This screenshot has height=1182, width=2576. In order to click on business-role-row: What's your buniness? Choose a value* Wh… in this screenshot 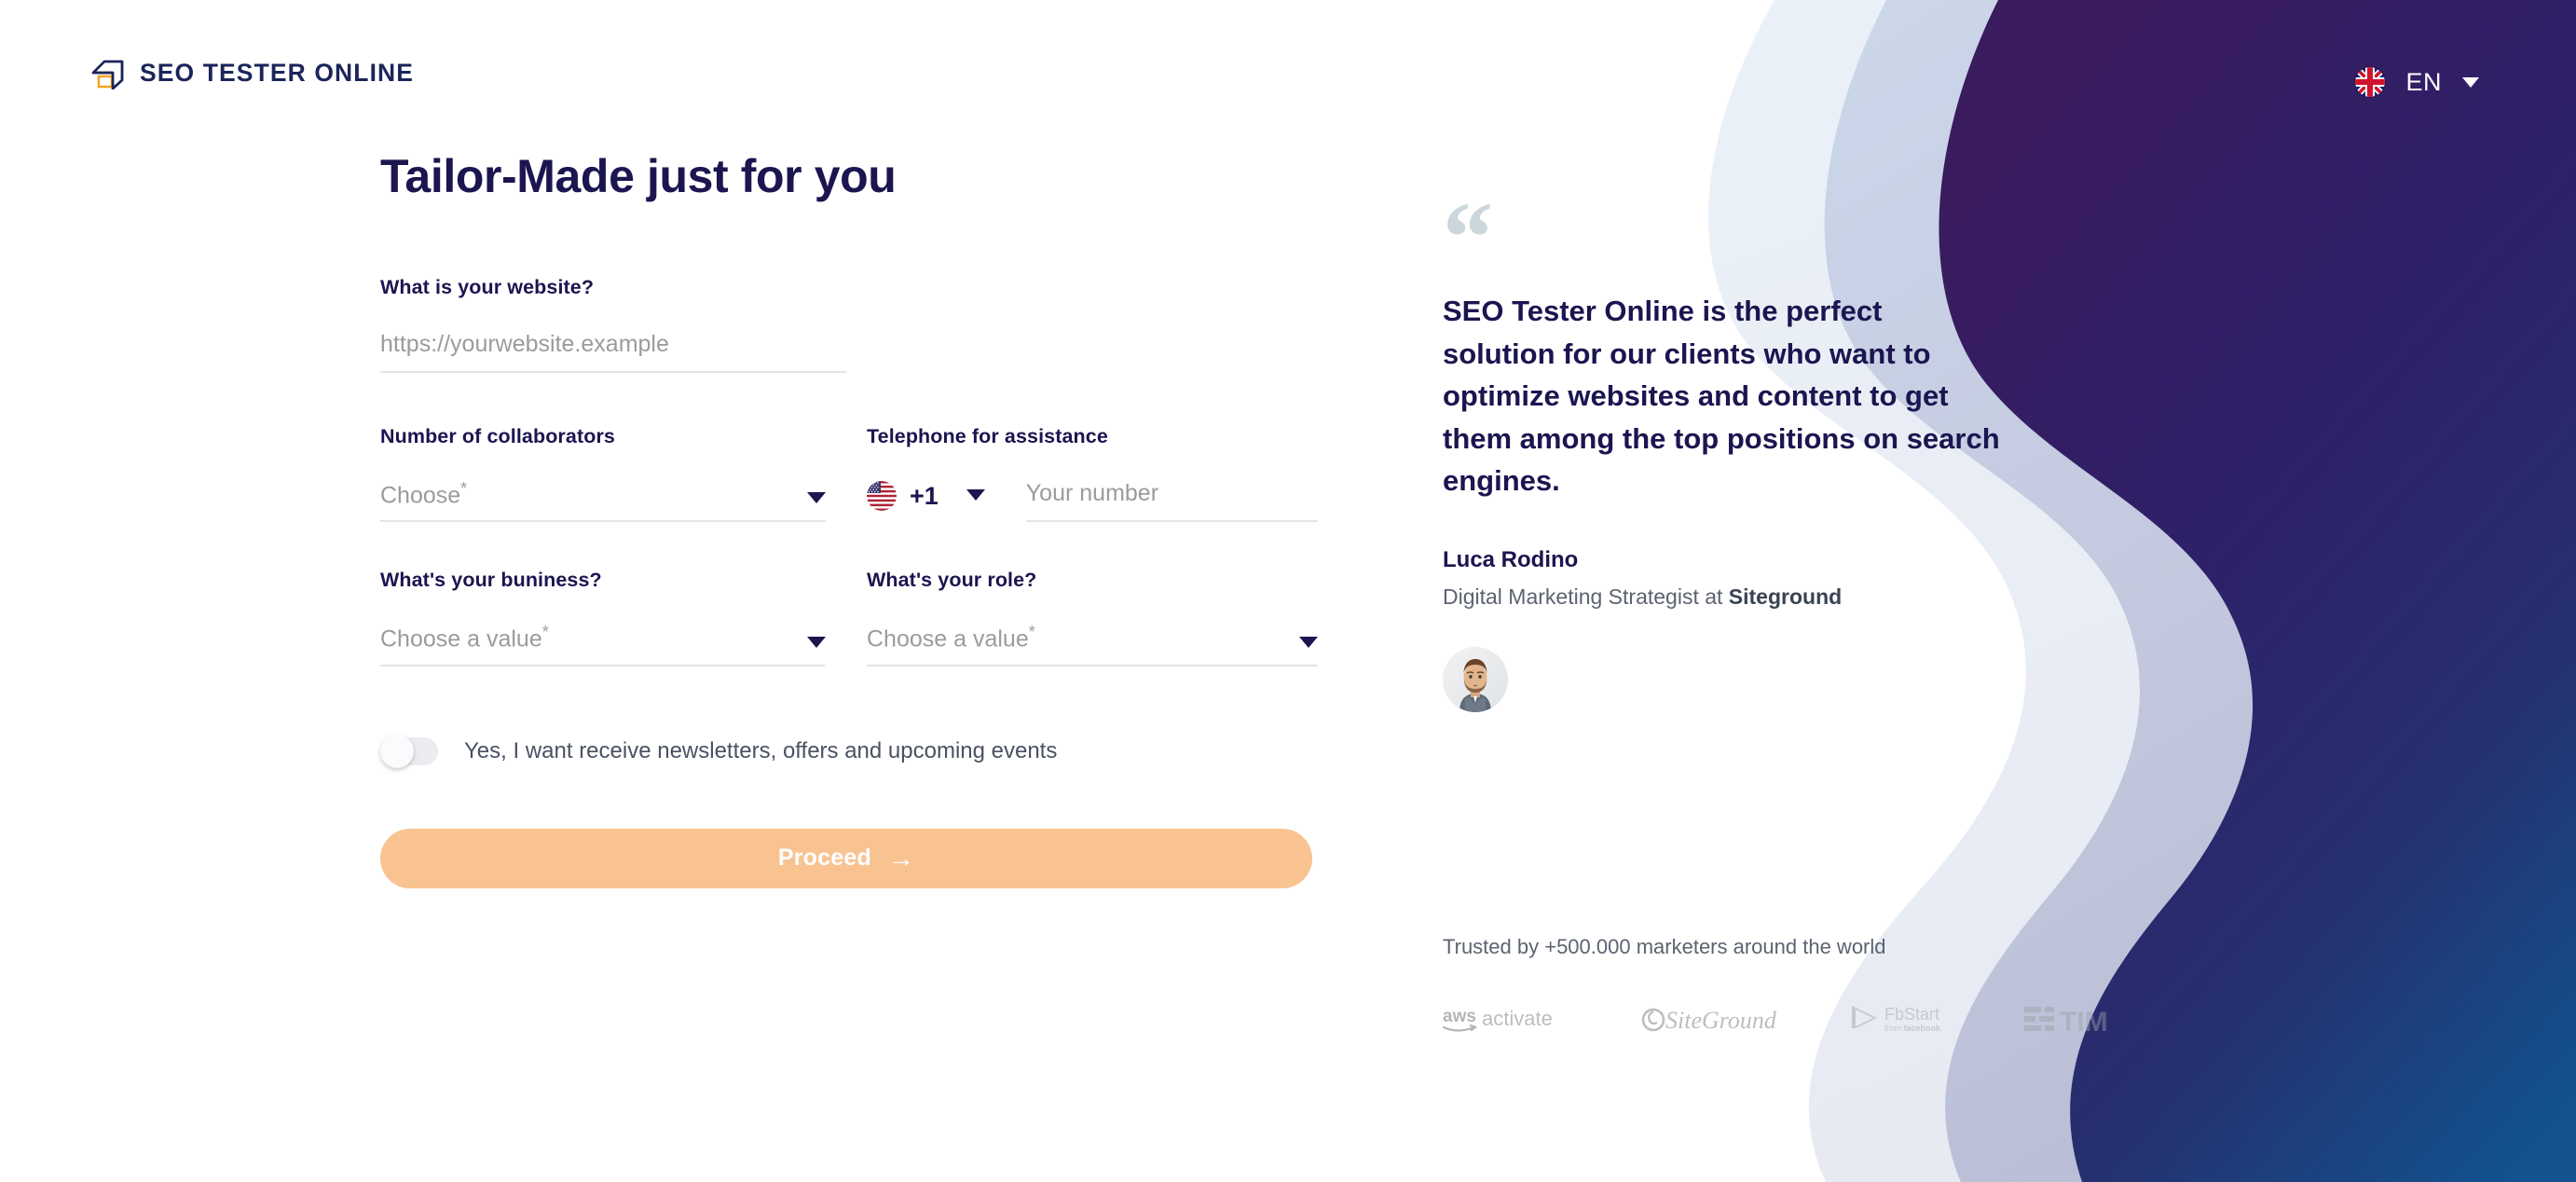, I will do `click(851, 618)`.